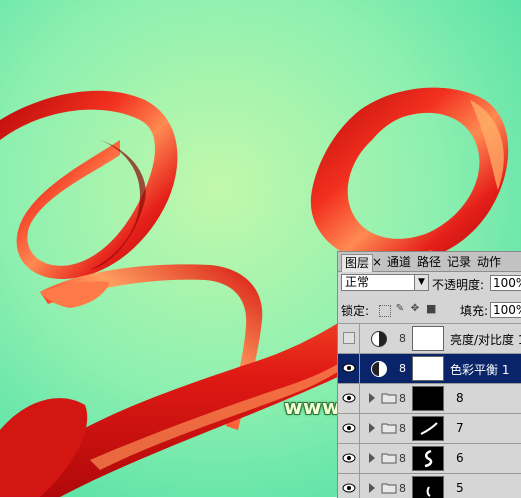 The image size is (521, 498). What do you see at coordinates (480, 370) in the screenshot?
I see `layer-name: 色彩平衡 1` at bounding box center [480, 370].